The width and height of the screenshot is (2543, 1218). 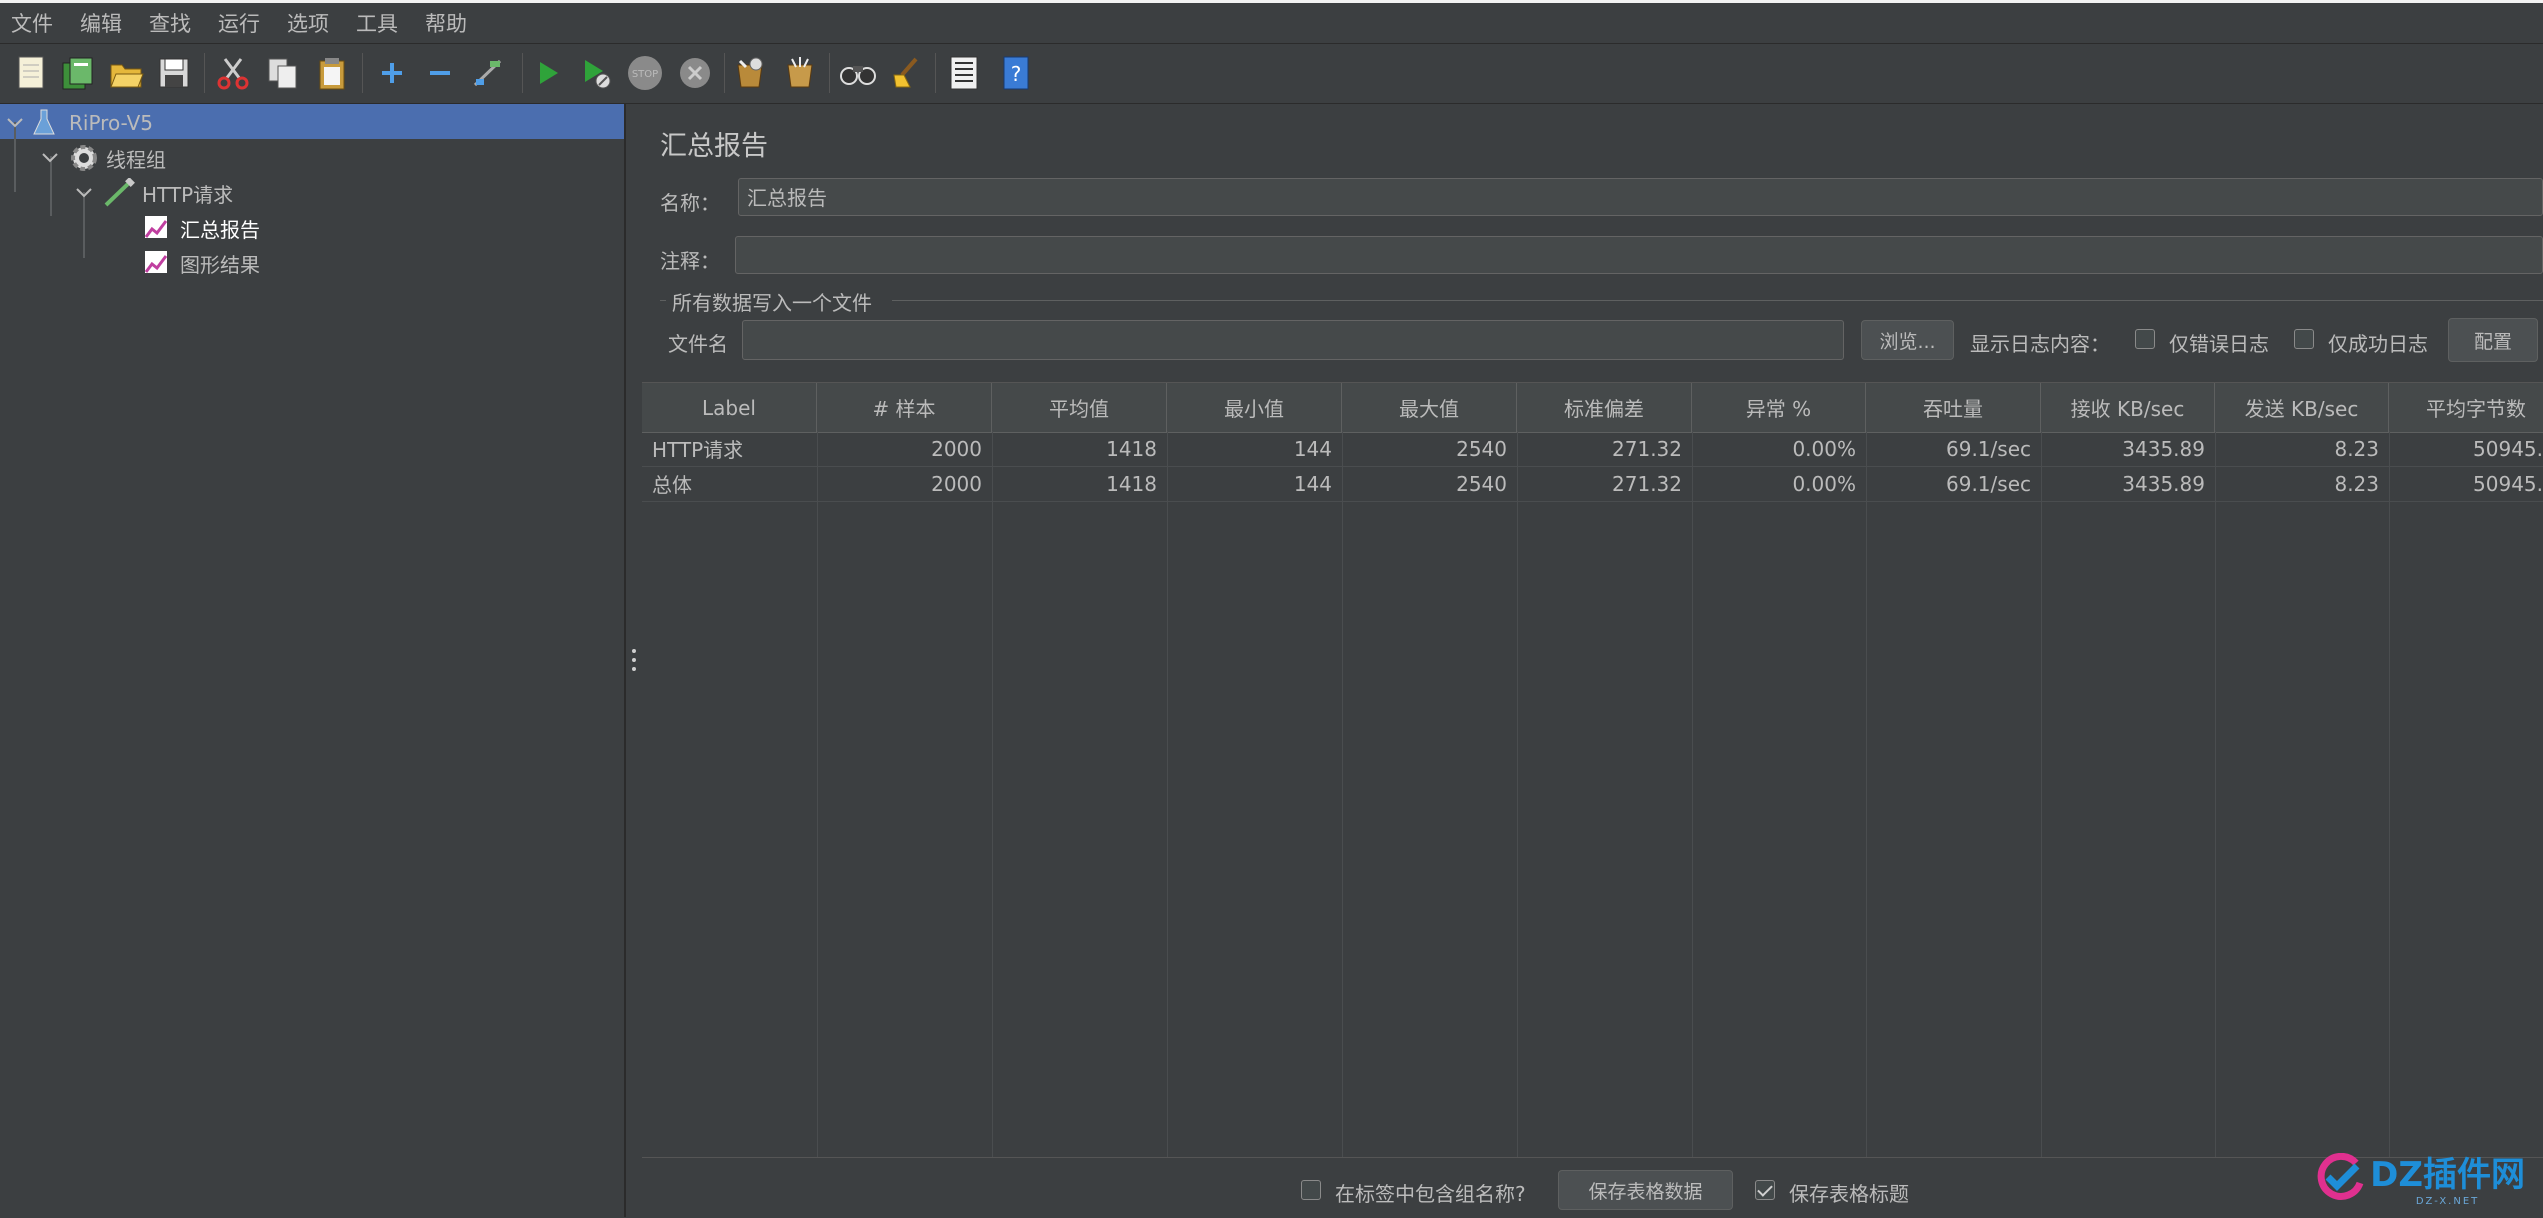 What do you see at coordinates (333, 73) in the screenshot?
I see `paste-icon` at bounding box center [333, 73].